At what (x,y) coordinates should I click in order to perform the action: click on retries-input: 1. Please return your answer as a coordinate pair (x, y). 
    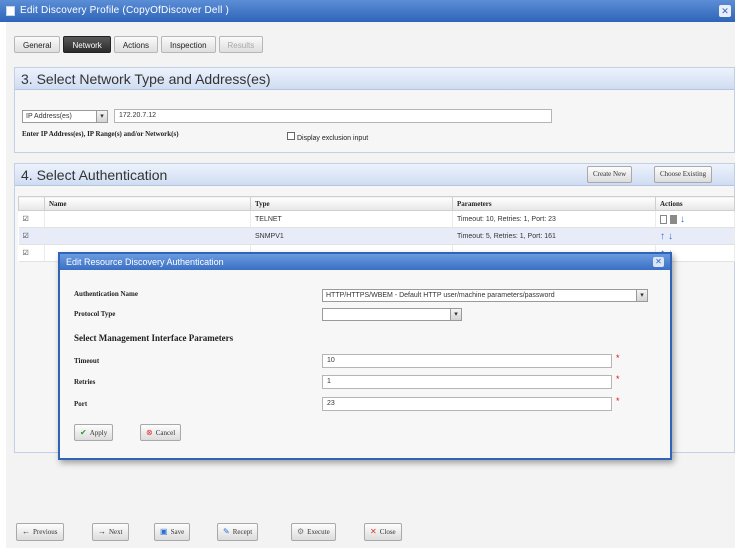
    Looking at the image, I should click on (467, 382).